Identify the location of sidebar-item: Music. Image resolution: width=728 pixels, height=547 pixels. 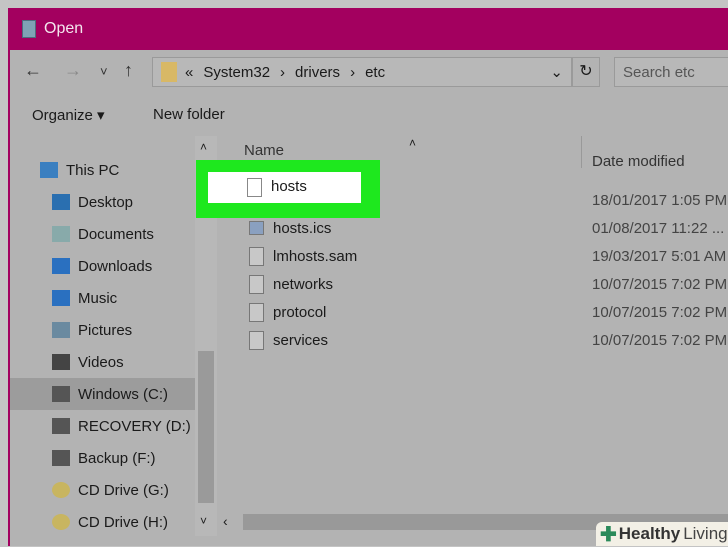
(102, 298).